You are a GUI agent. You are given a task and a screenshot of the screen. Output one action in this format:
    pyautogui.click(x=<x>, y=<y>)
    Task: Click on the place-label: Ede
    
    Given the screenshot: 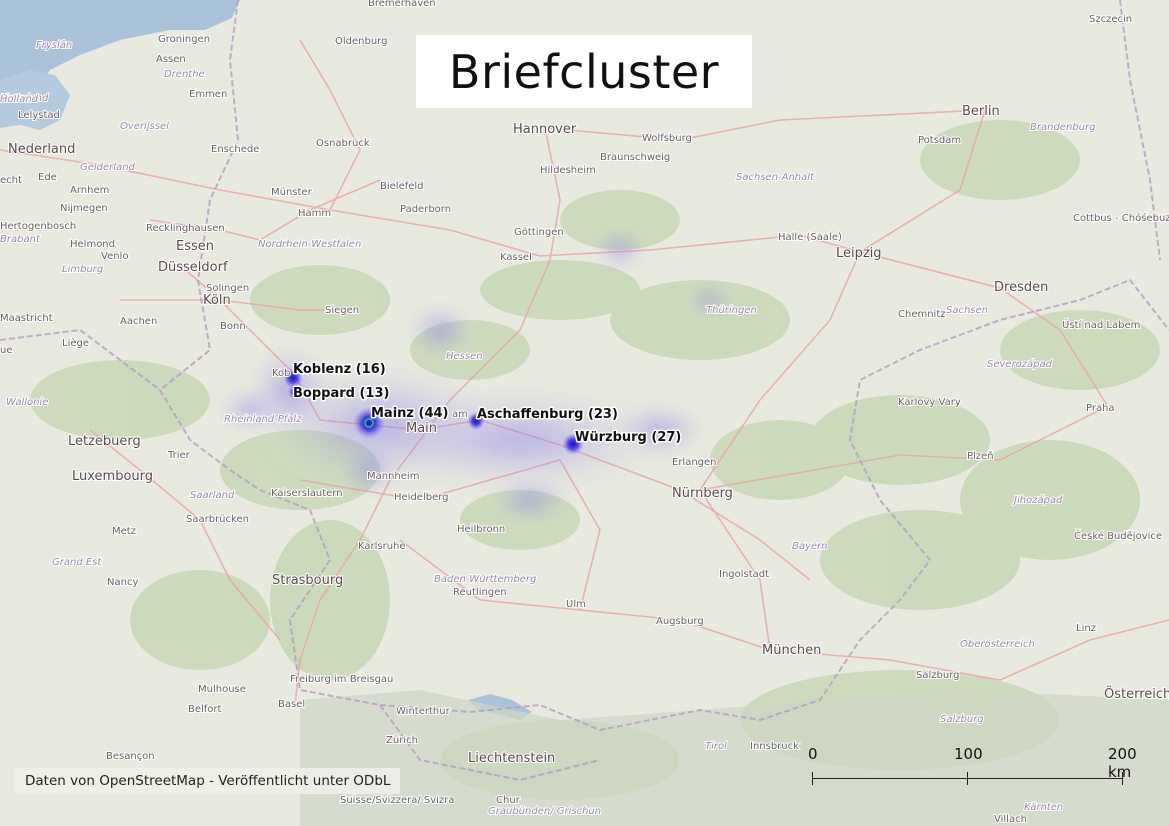 What is the action you would take?
    pyautogui.click(x=47, y=177)
    